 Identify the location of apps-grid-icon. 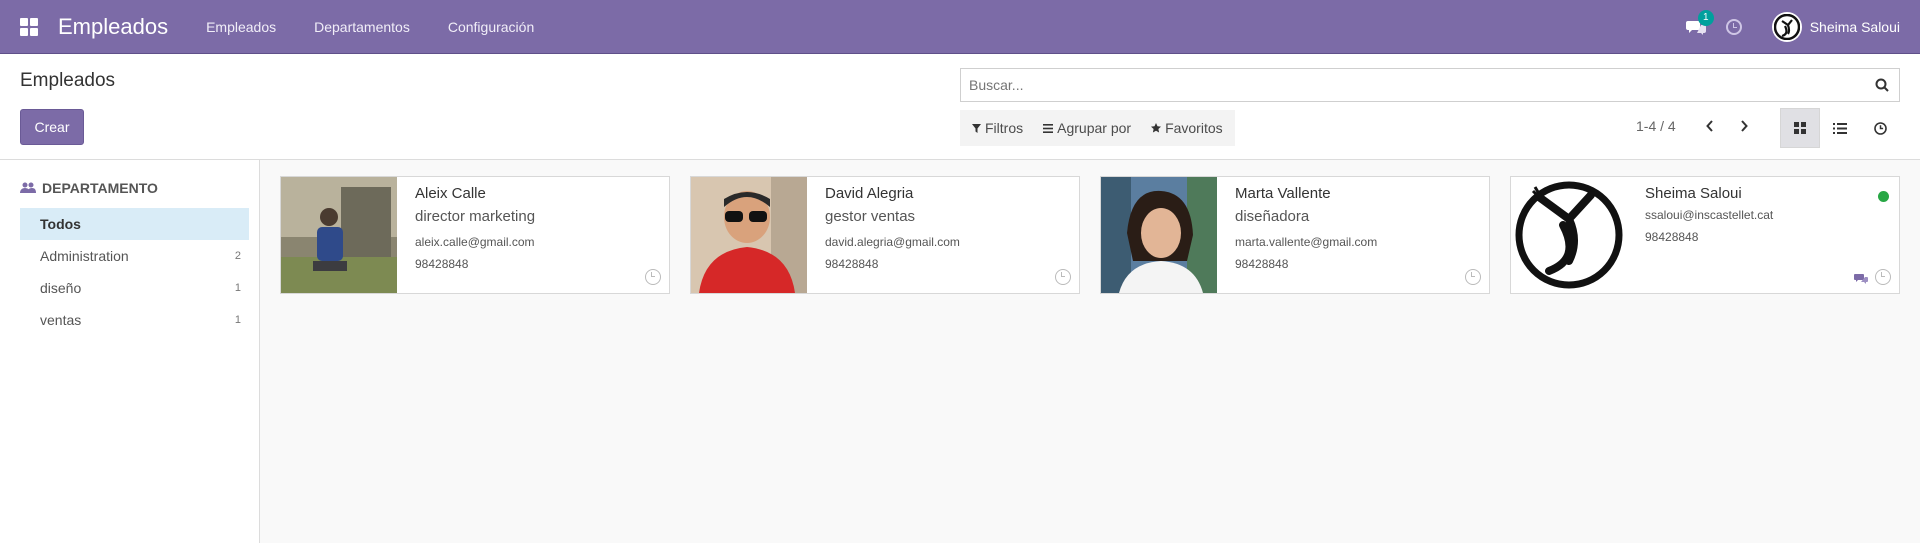
(29, 26).